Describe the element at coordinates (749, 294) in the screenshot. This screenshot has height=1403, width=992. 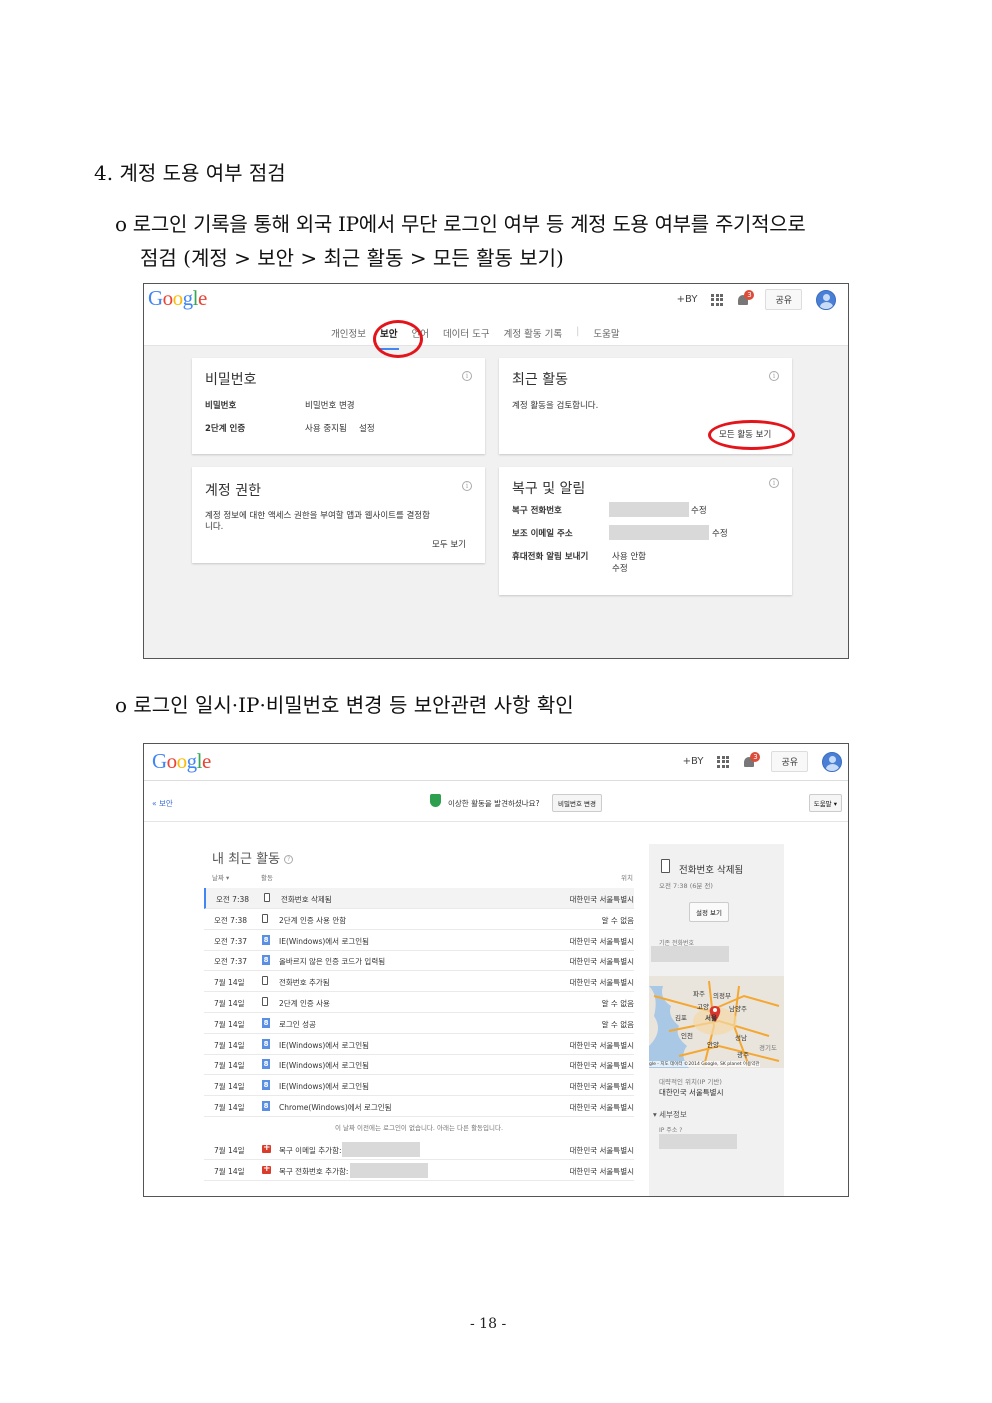
I see `notification-count: 3` at that location.